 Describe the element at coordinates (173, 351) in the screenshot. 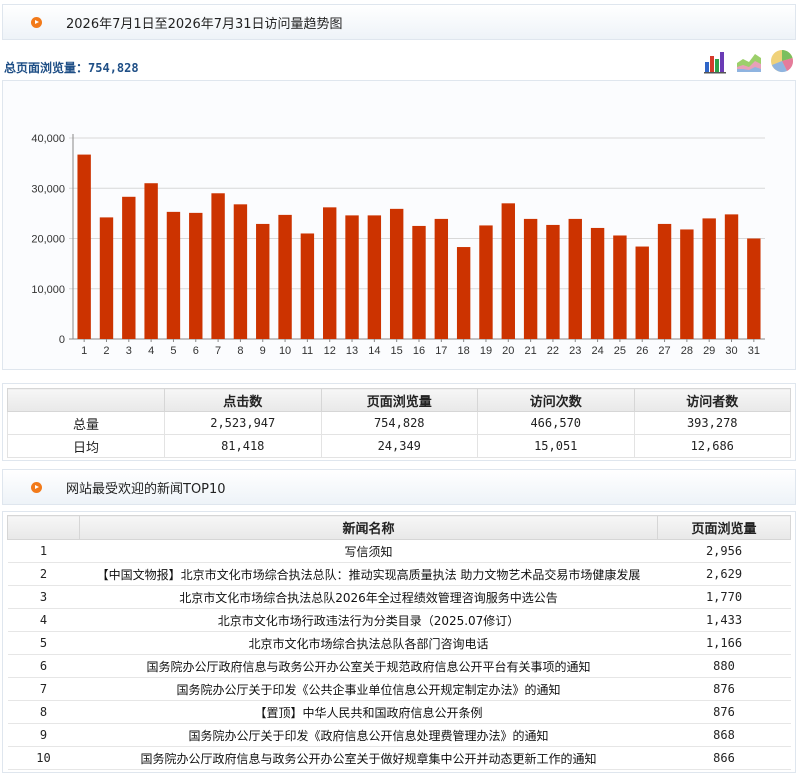

I see `x-tick-label: 5` at that location.